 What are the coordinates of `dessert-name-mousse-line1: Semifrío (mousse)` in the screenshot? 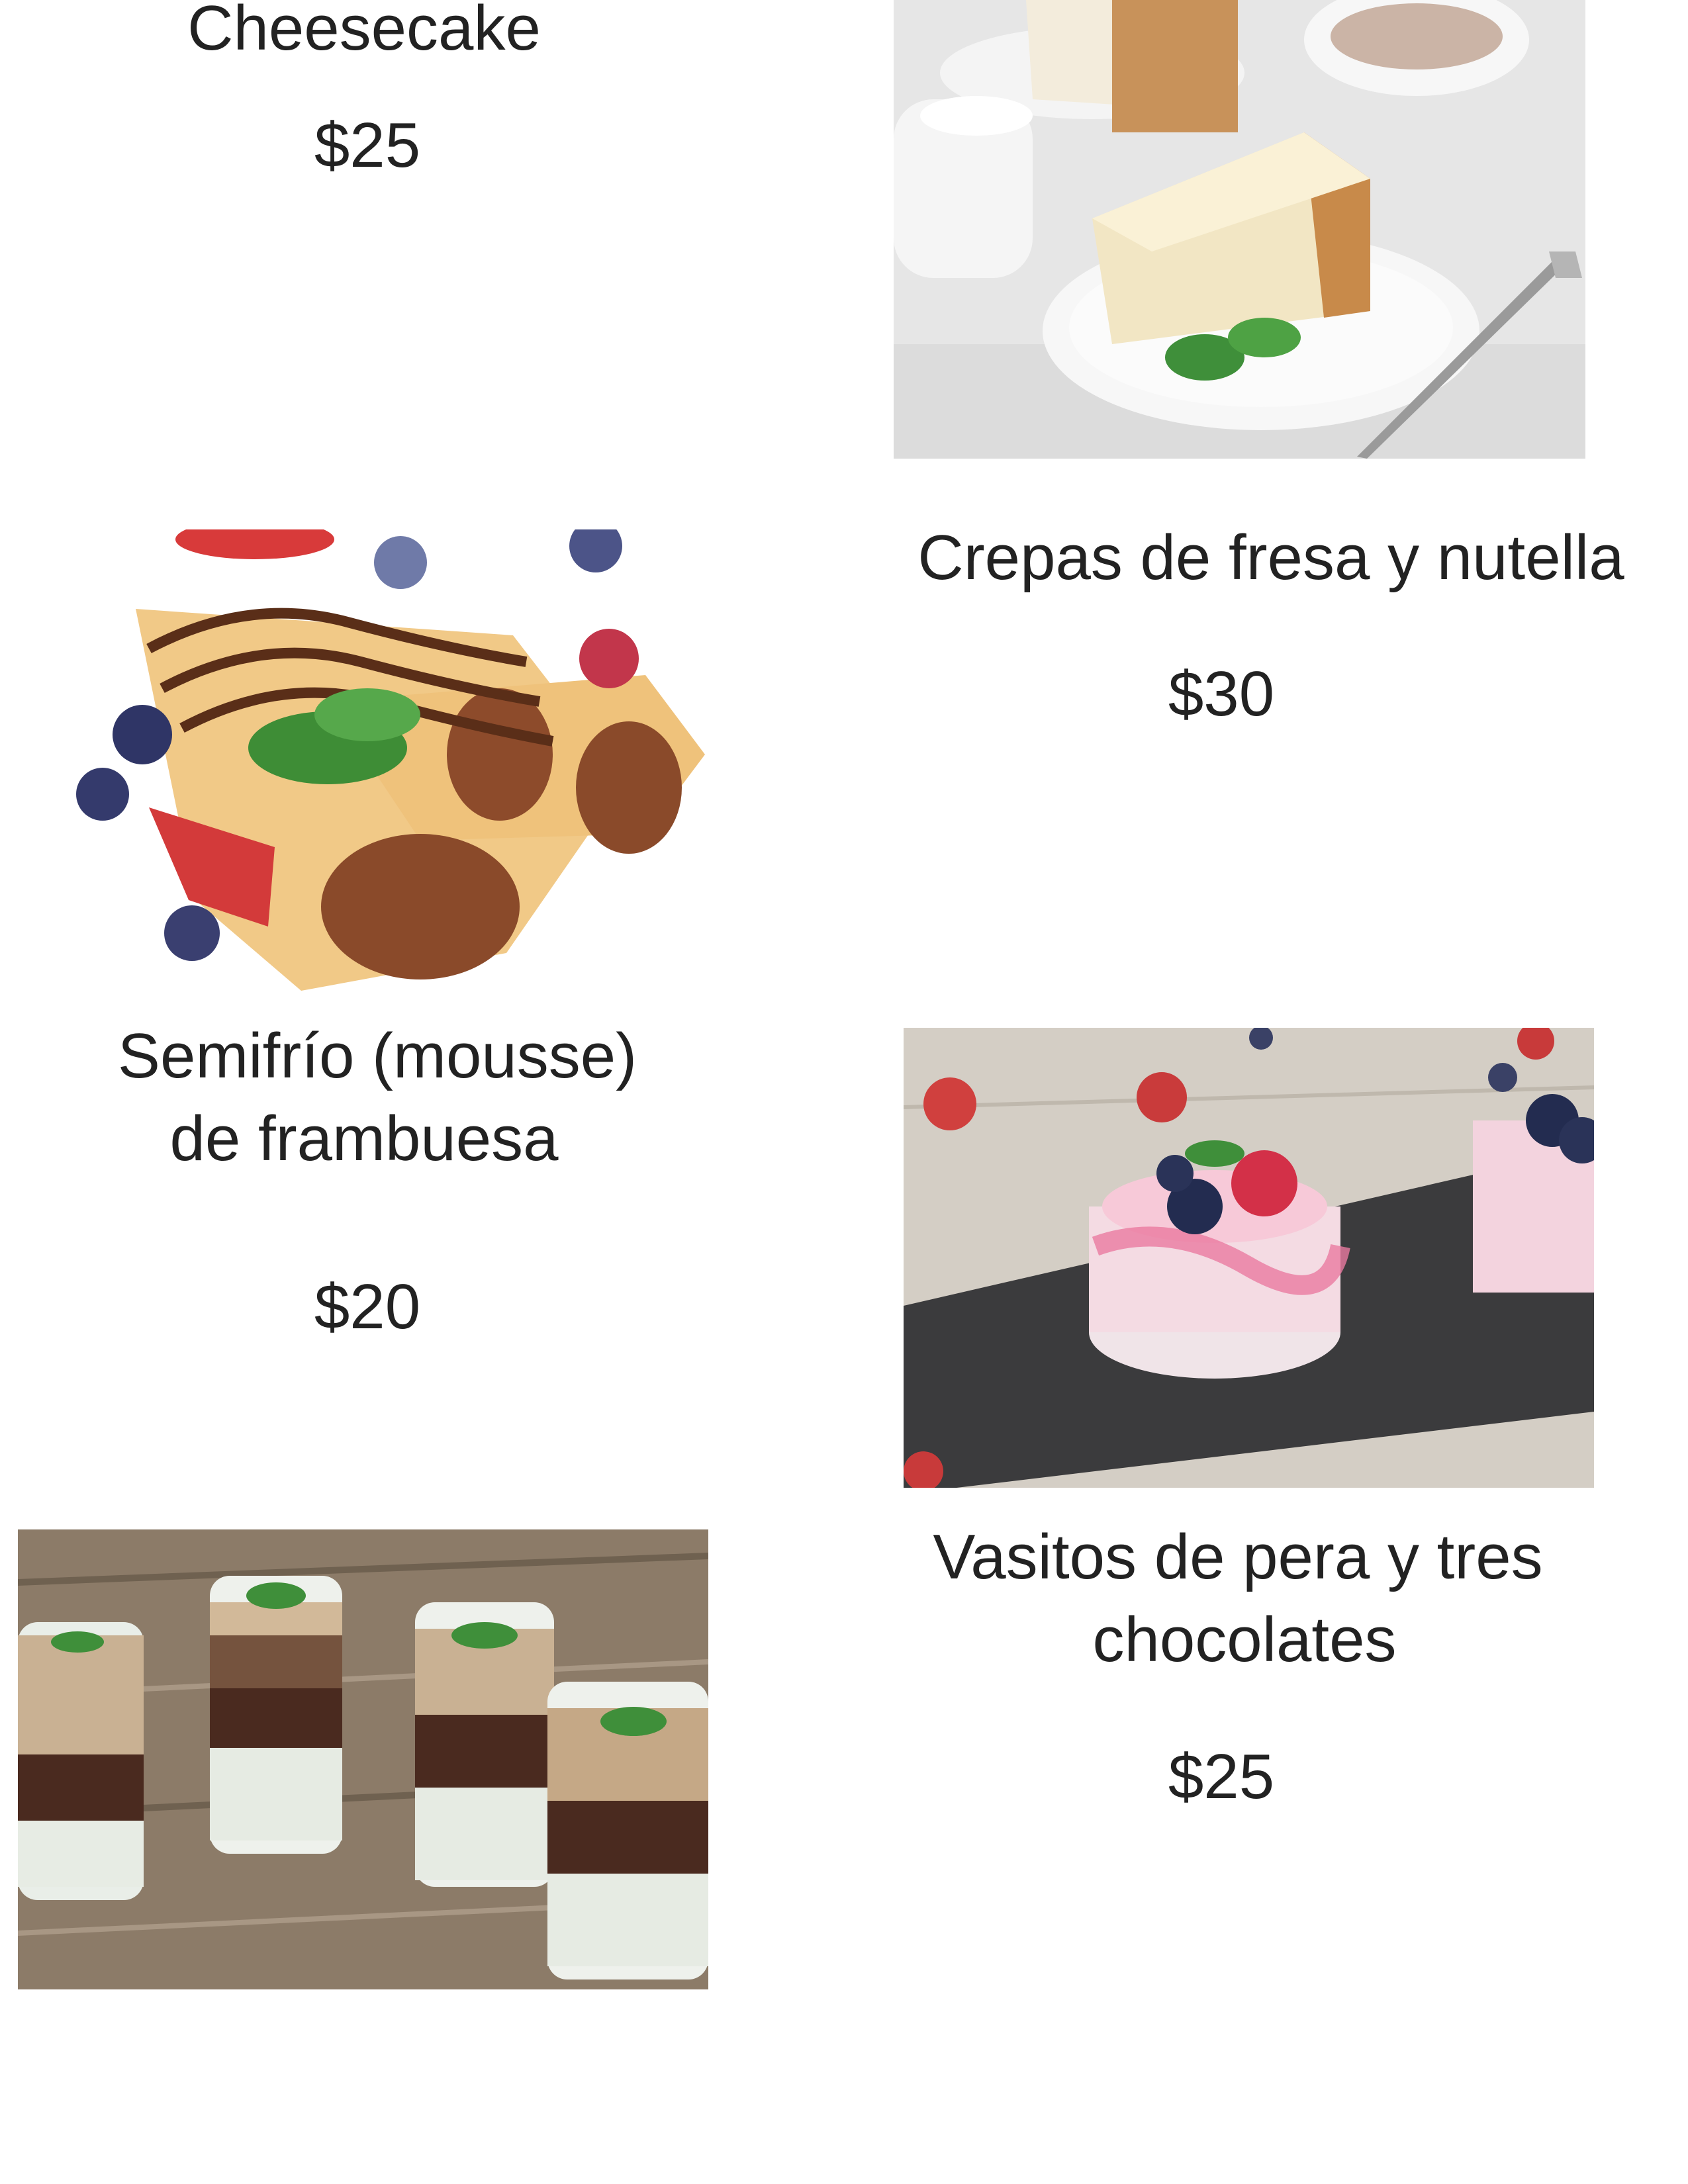 It's located at (377, 1056).